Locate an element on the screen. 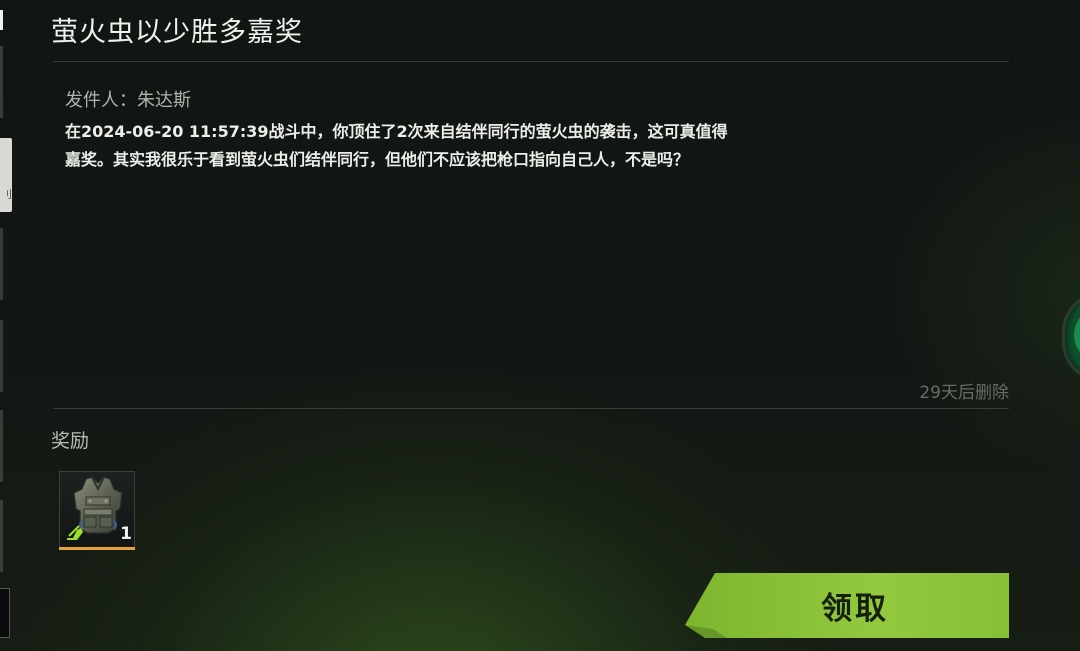  side-toggle-inner is located at coordinates (1077, 335).